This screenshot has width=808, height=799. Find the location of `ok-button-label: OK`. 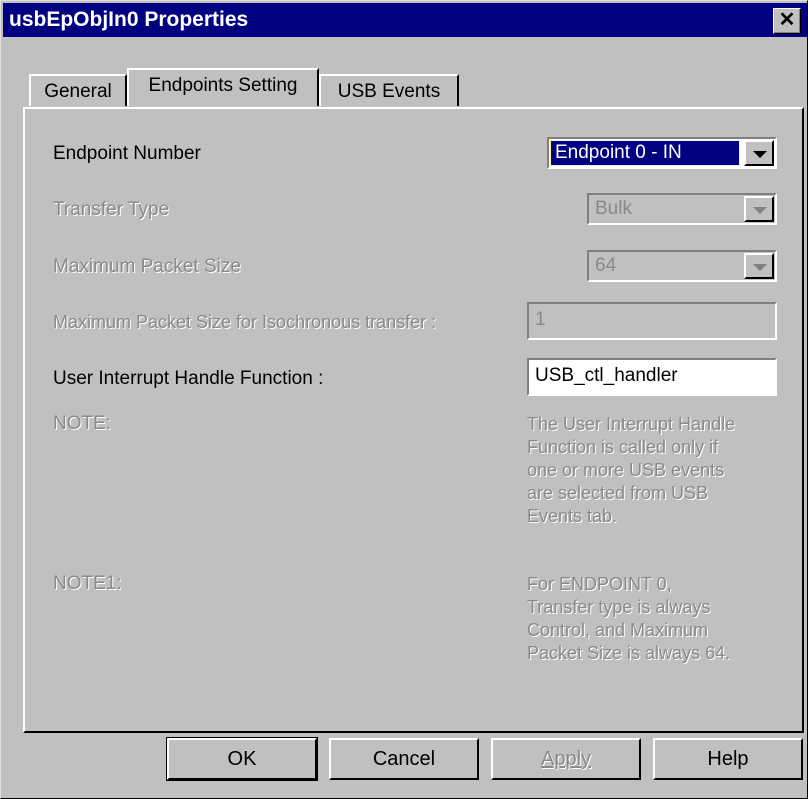

ok-button-label: OK is located at coordinates (242, 759).